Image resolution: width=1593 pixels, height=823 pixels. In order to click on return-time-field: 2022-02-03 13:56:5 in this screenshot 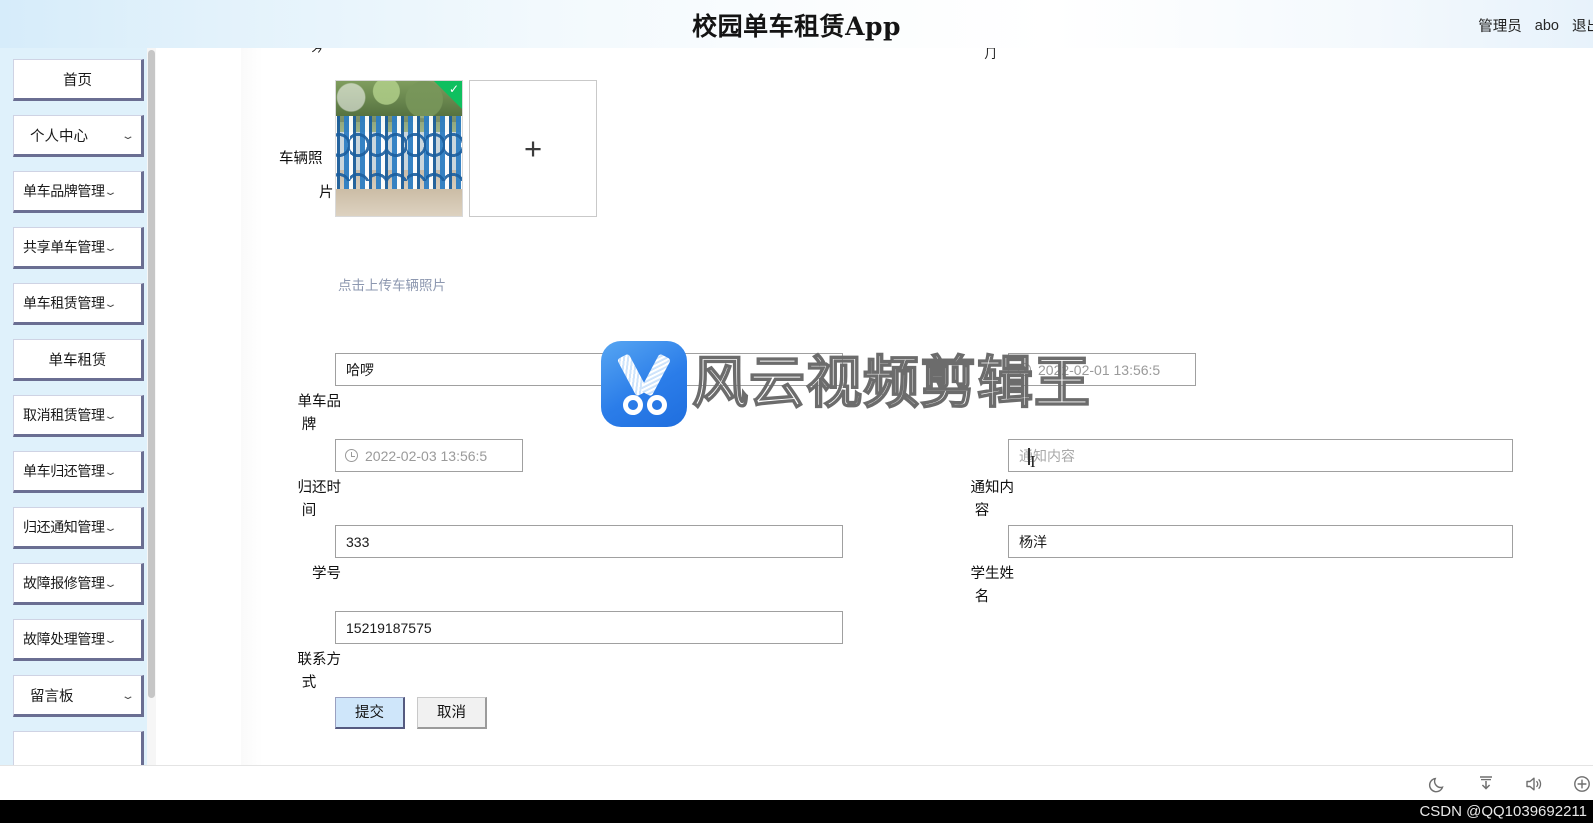, I will do `click(429, 455)`.